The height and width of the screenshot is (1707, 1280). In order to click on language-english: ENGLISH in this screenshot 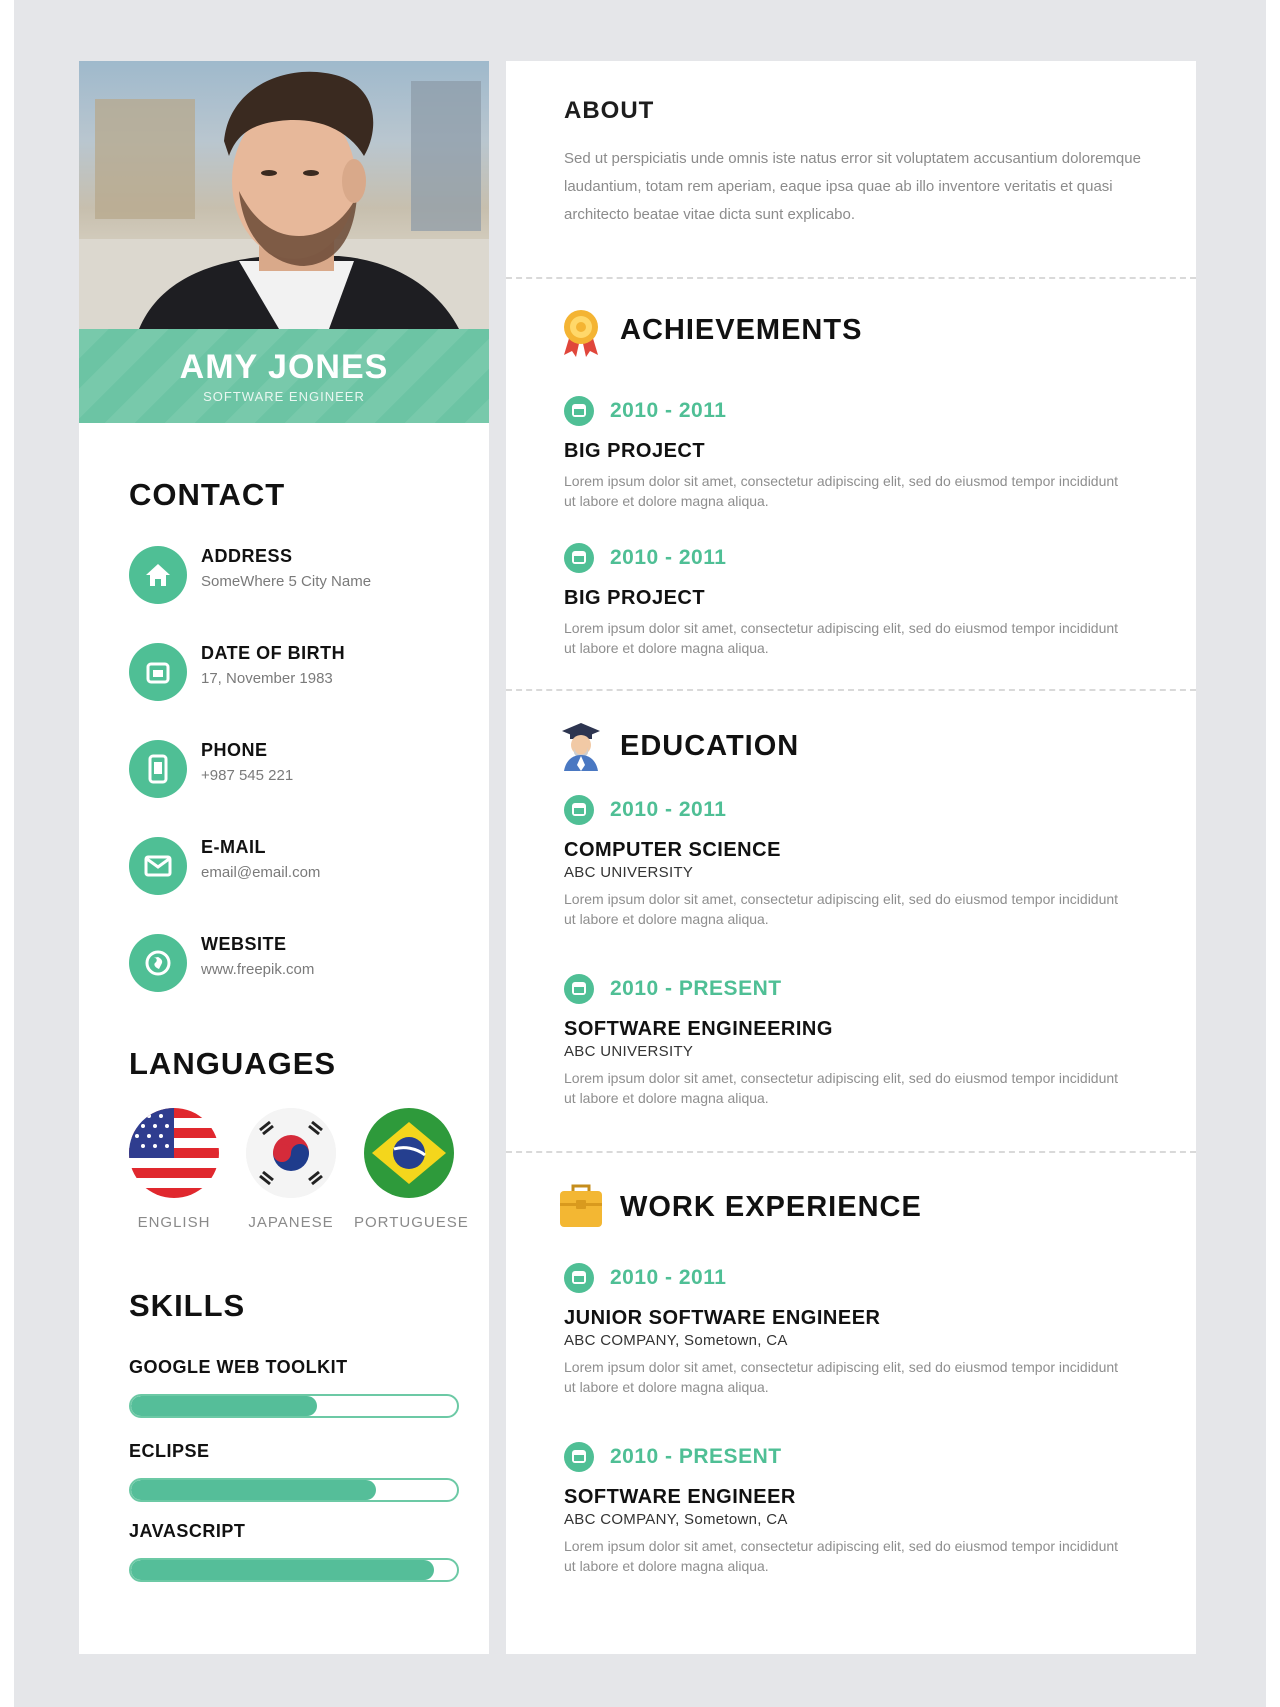, I will do `click(174, 1169)`.